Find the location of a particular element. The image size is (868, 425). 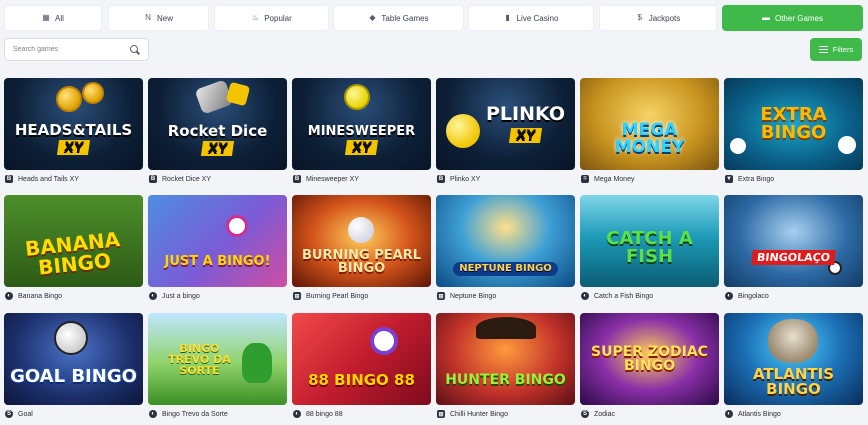

game-art-title: BANANA BINGO is located at coordinates (72, 253).